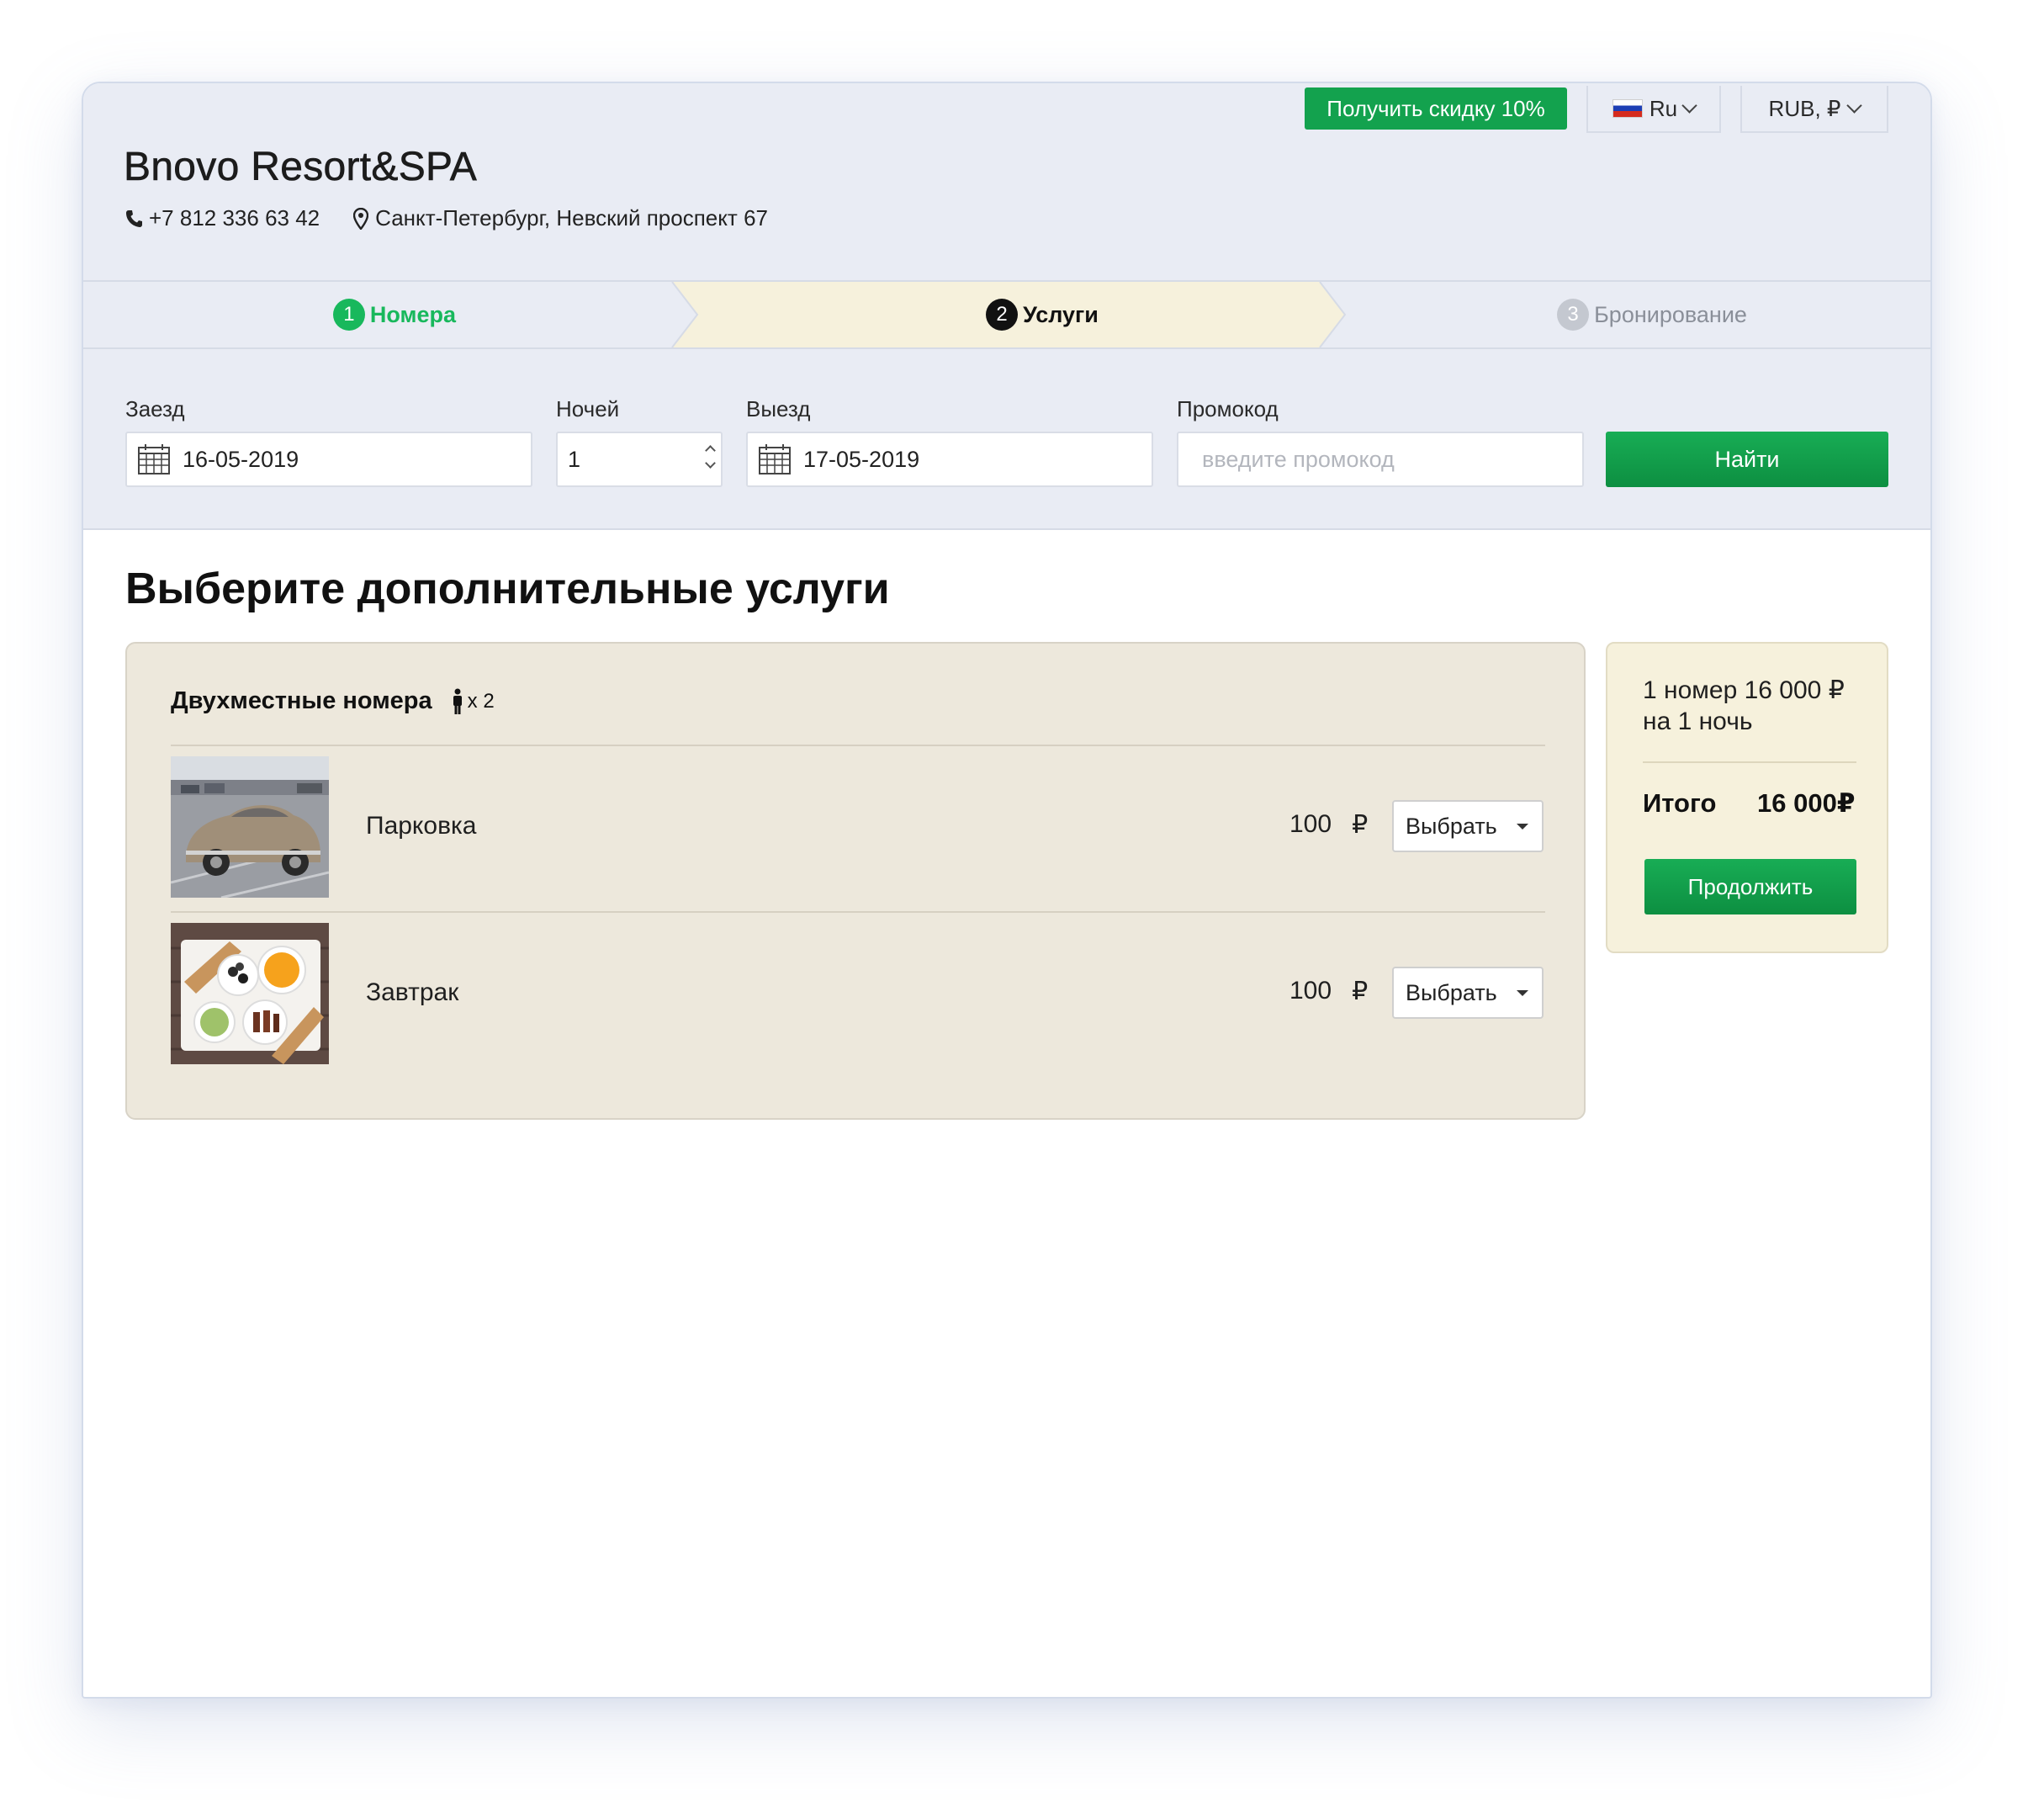 Image resolution: width=2044 pixels, height=1813 pixels. I want to click on step-number: 1, so click(348, 315).